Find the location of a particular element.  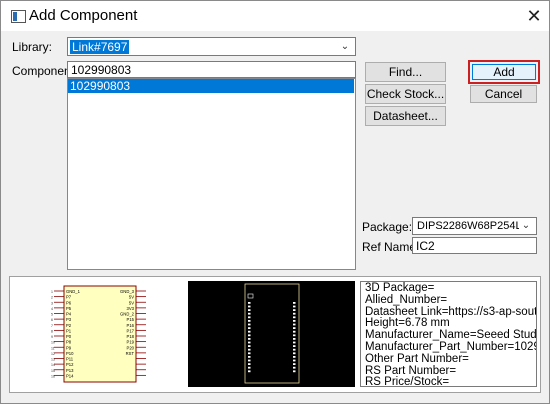

title-bar: Add Component ✕ is located at coordinates (275, 16).